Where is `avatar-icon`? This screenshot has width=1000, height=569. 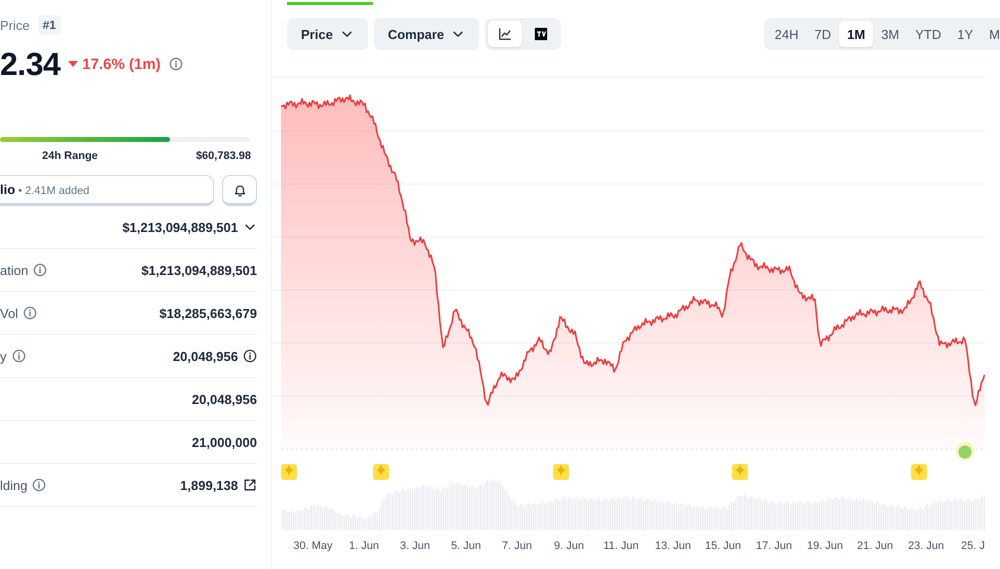
avatar-icon is located at coordinates (965, 451).